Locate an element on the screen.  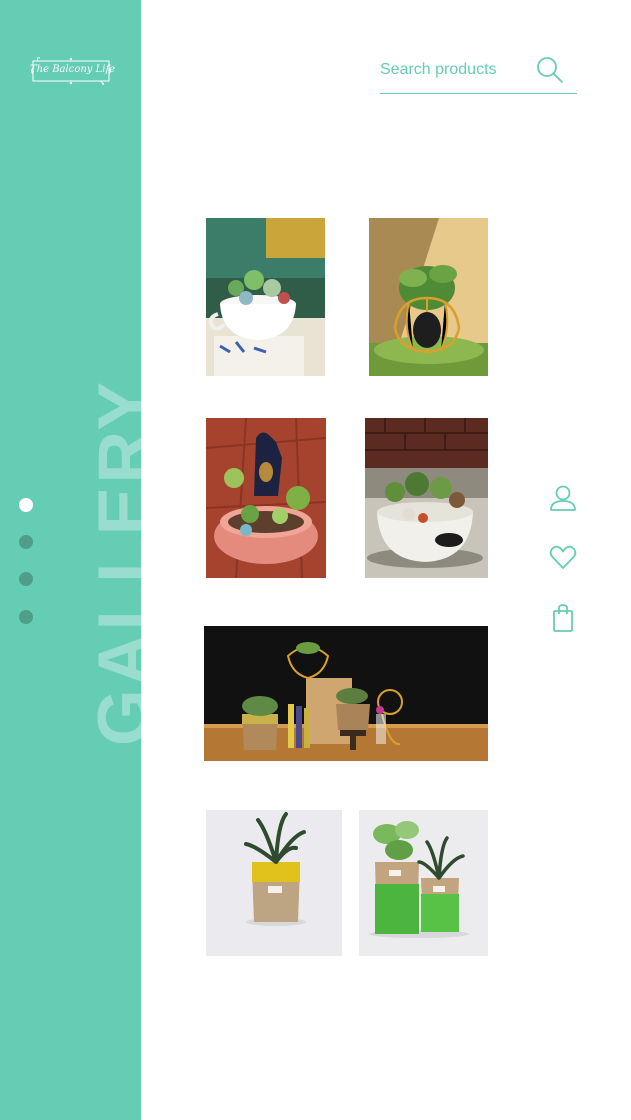
heart-icon is located at coordinates (563, 558).